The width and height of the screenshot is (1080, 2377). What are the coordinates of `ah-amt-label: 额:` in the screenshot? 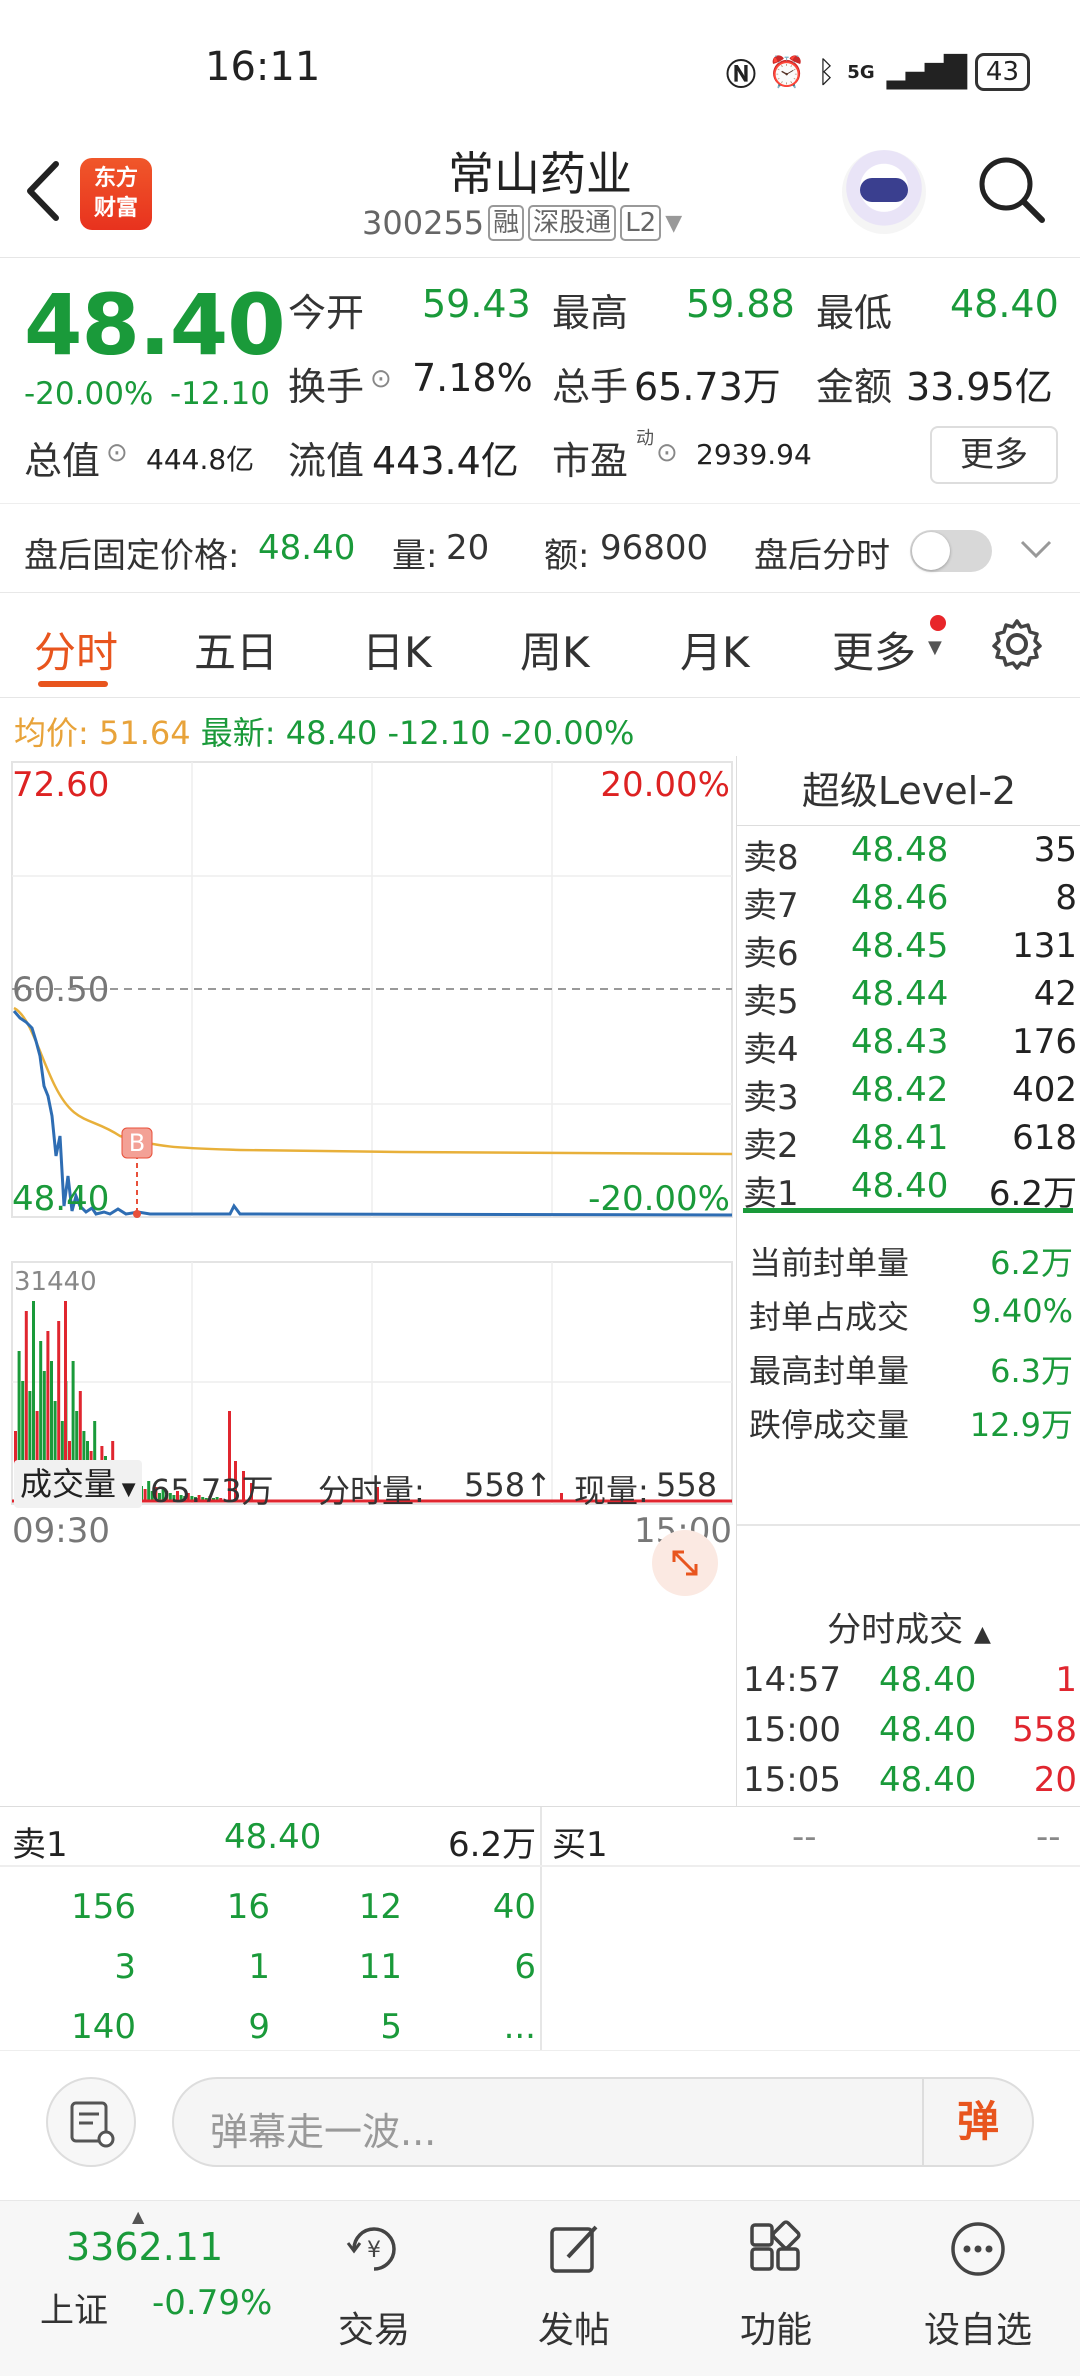 It's located at (567, 556).